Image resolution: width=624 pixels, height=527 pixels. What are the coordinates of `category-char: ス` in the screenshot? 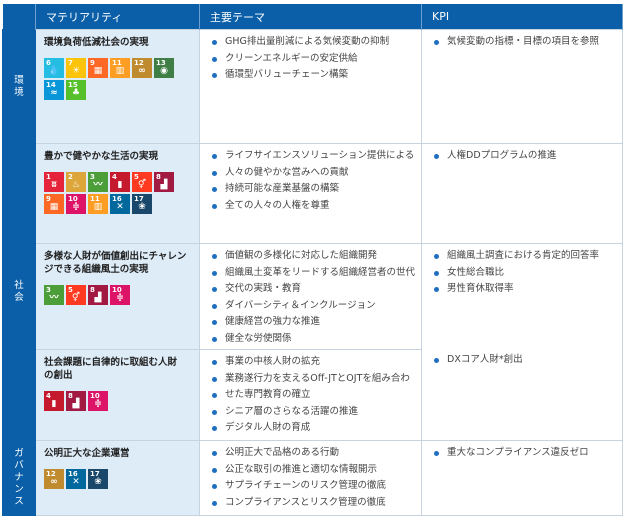 It's located at (19, 501).